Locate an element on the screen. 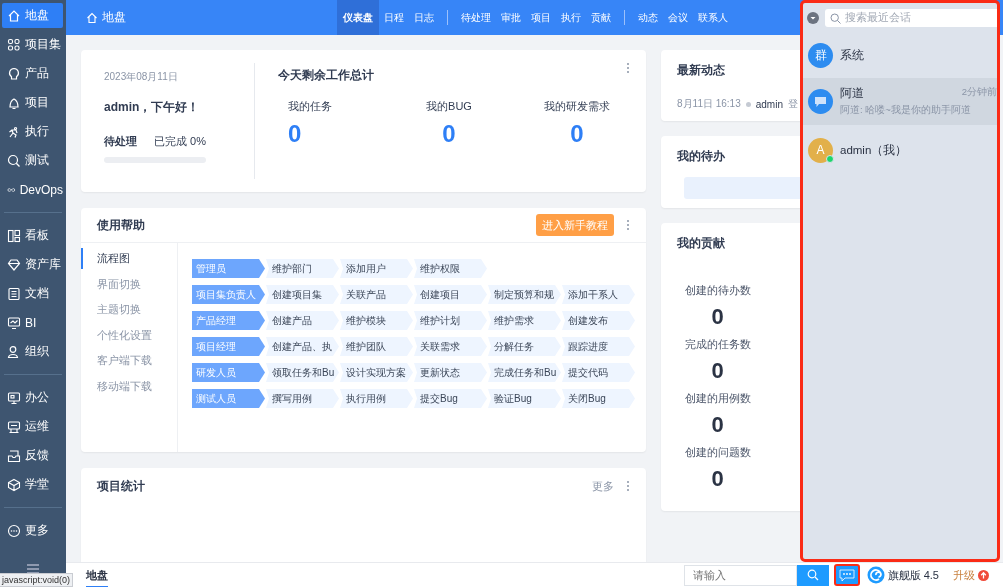  nav-tab: 日志 is located at coordinates (424, 17).